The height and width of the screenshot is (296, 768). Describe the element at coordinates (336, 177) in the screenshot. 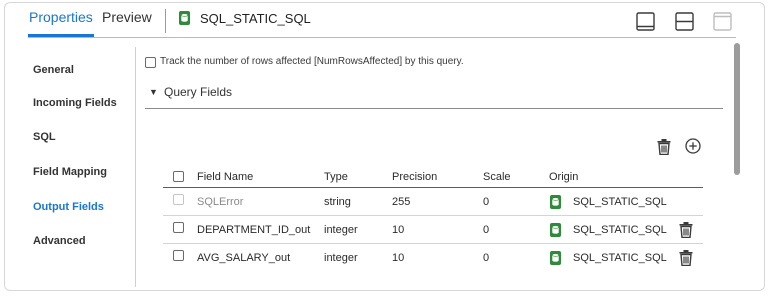

I see `column-header-type: Type` at that location.